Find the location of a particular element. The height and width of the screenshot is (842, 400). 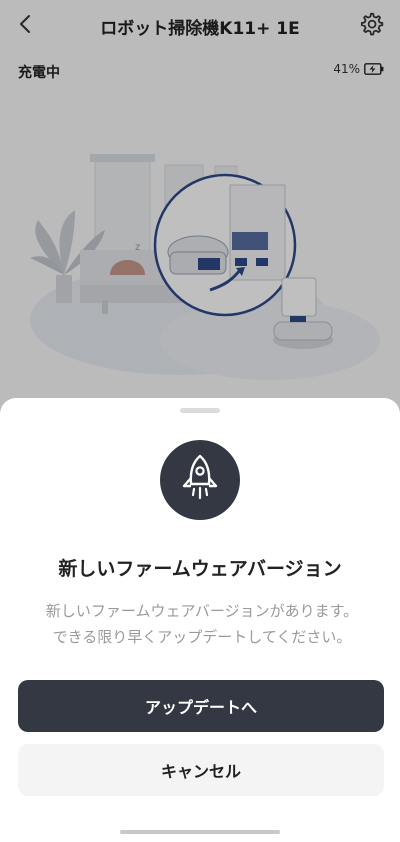

update-button: アップデートへ is located at coordinates (201, 706).